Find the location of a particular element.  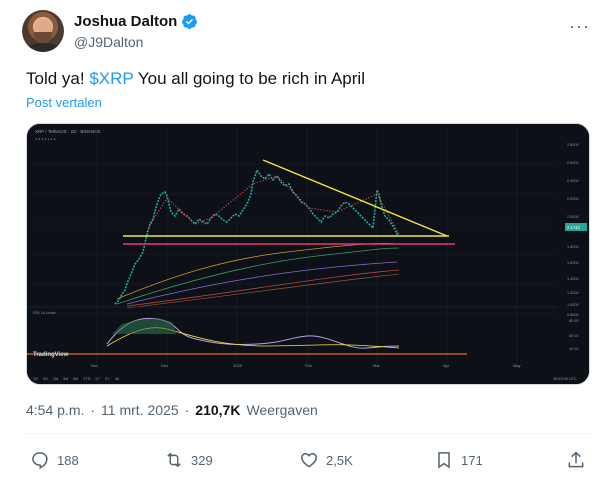

svg-text: Mar is located at coordinates (377, 365).